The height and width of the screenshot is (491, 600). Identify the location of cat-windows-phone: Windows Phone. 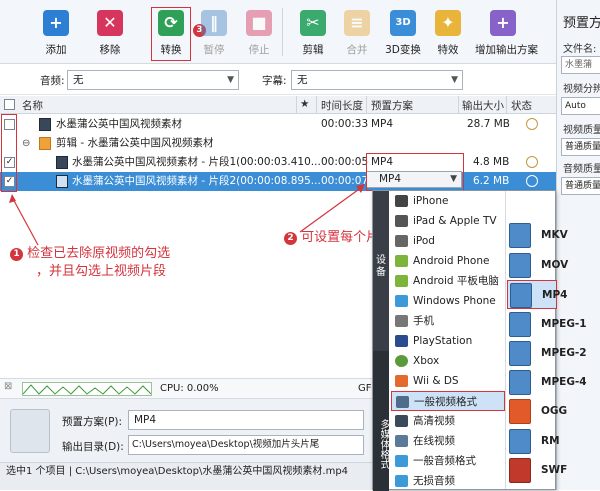
(448, 301).